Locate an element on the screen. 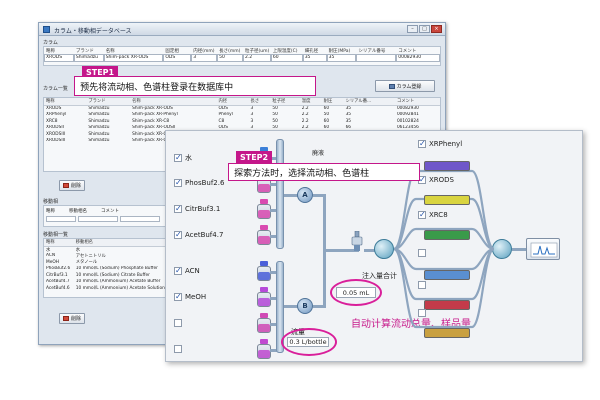 The height and width of the screenshot is (400, 600). delete-mobile-button: 削除 is located at coordinates (72, 318).